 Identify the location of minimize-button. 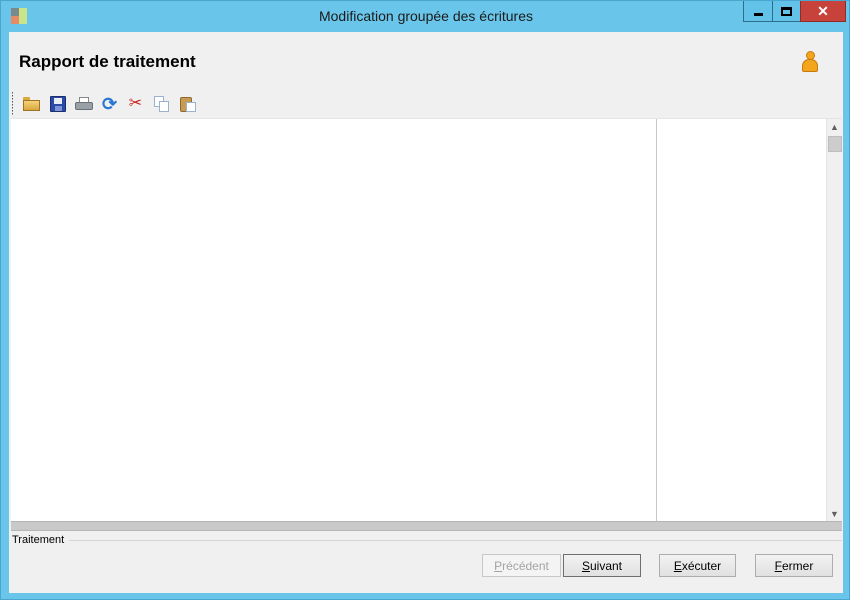
(758, 11).